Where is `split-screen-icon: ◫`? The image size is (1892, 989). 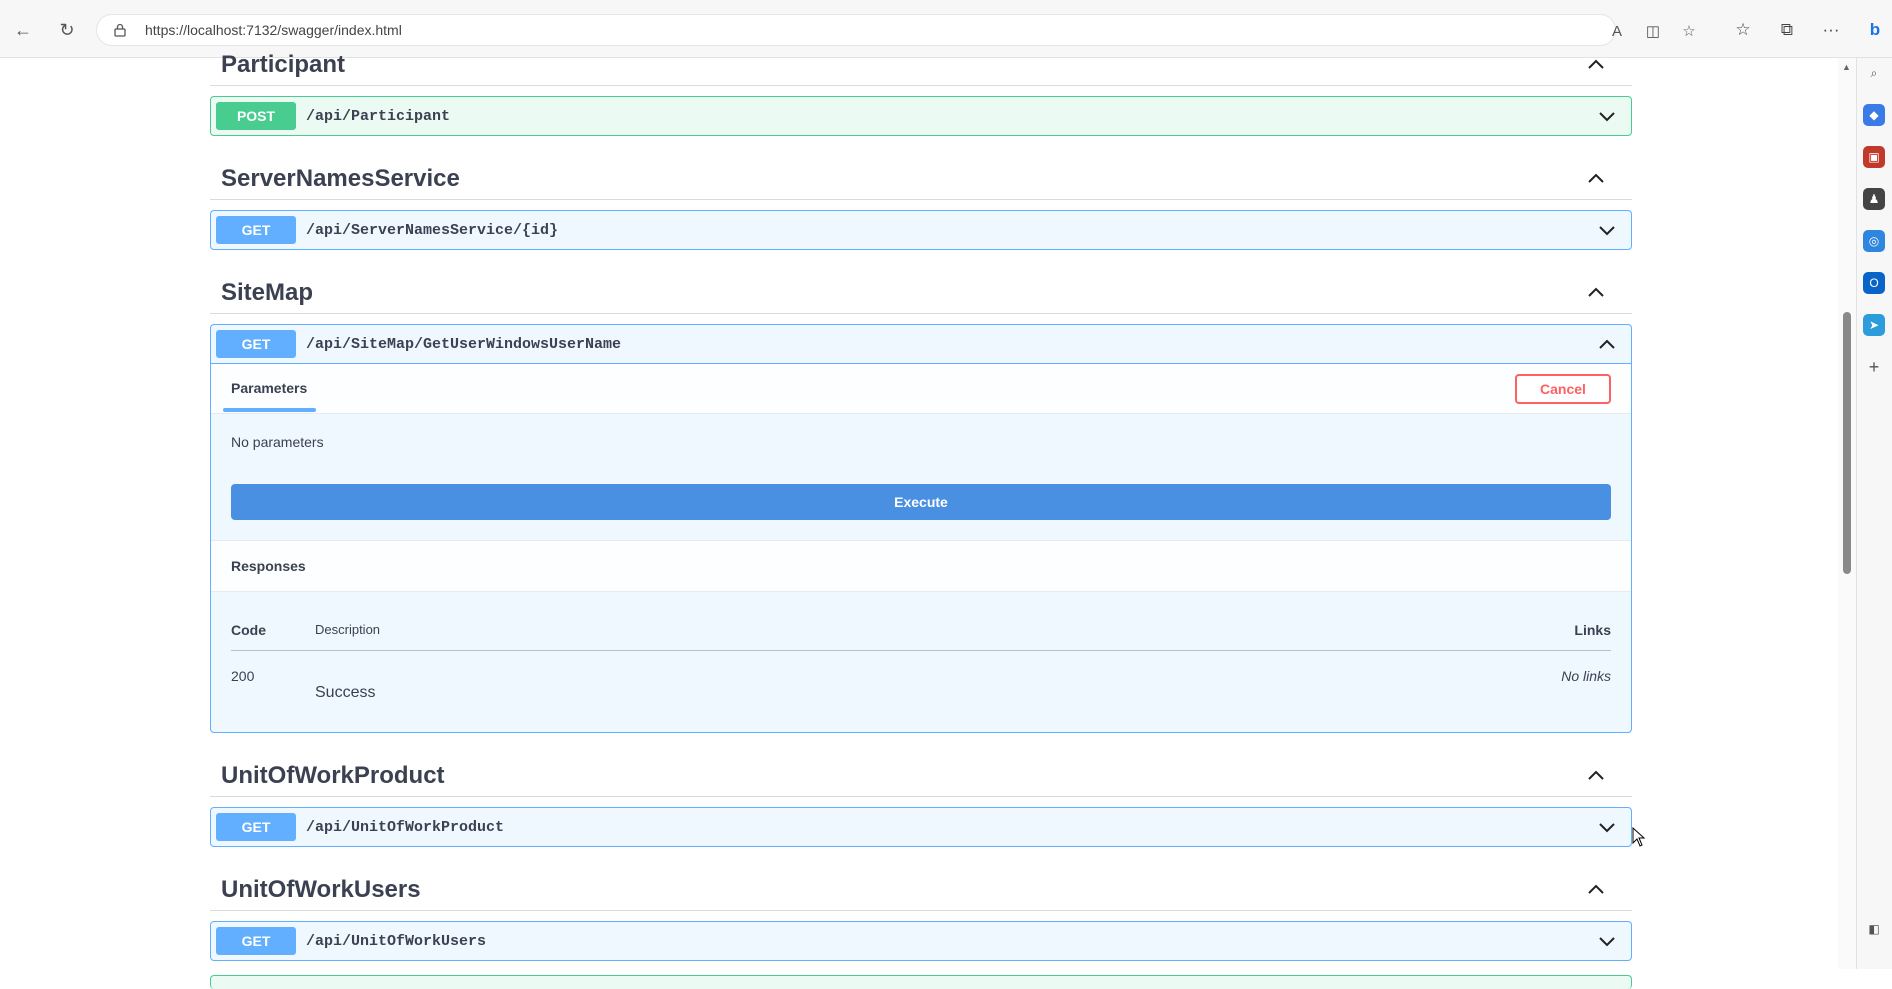 split-screen-icon: ◫ is located at coordinates (1653, 31).